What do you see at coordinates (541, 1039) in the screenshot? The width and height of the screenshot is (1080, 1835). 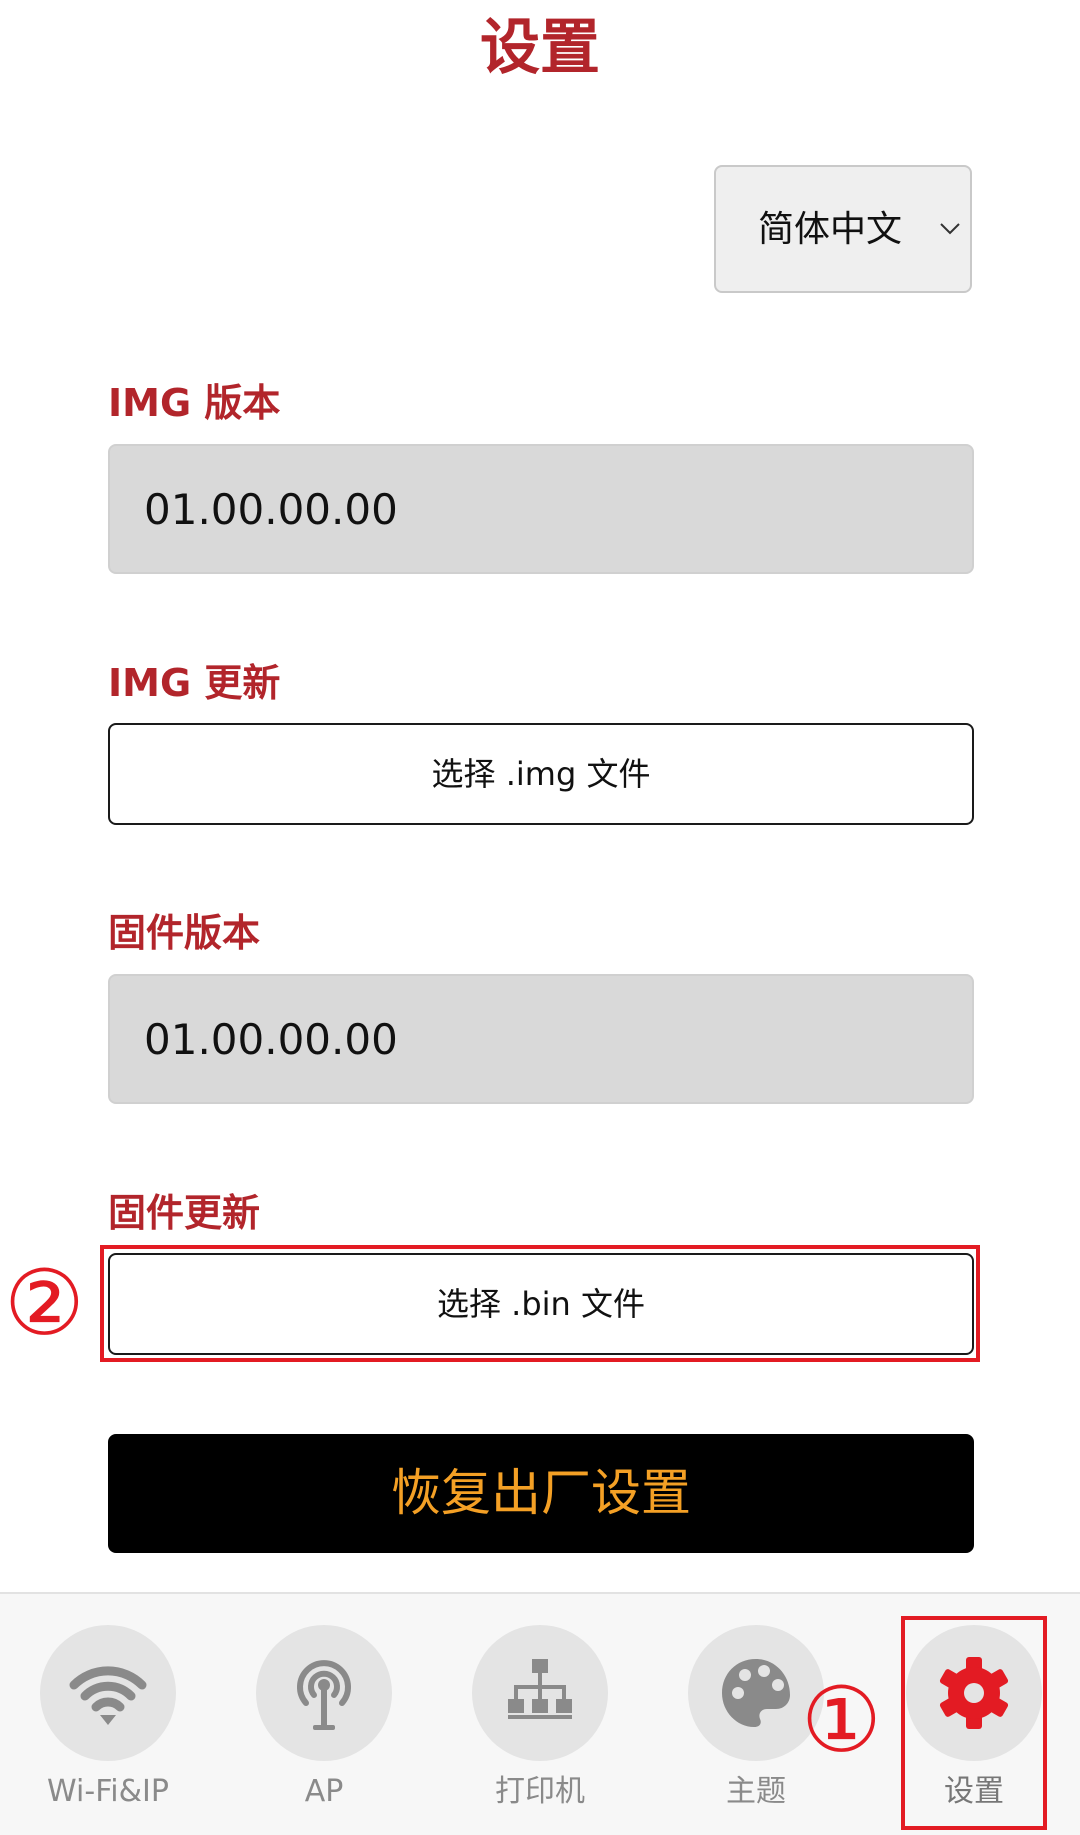 I see `firmware-version-field: 01.00.00.00` at bounding box center [541, 1039].